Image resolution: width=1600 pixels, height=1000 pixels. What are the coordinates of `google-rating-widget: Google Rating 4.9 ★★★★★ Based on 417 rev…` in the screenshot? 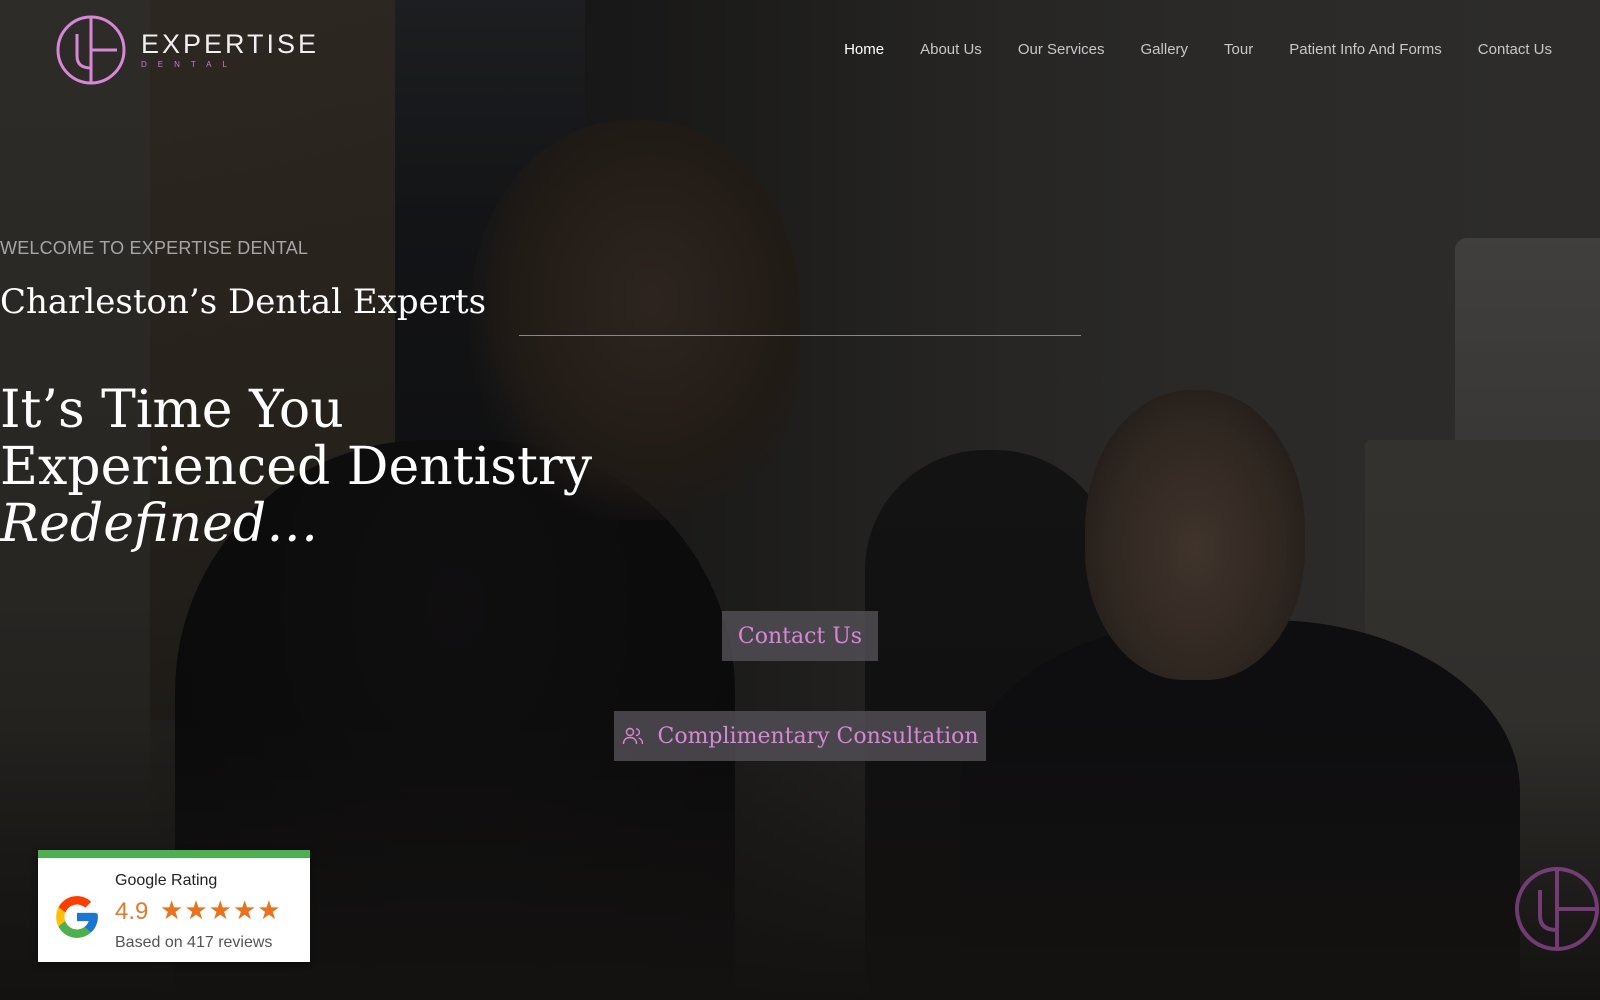 It's located at (174, 906).